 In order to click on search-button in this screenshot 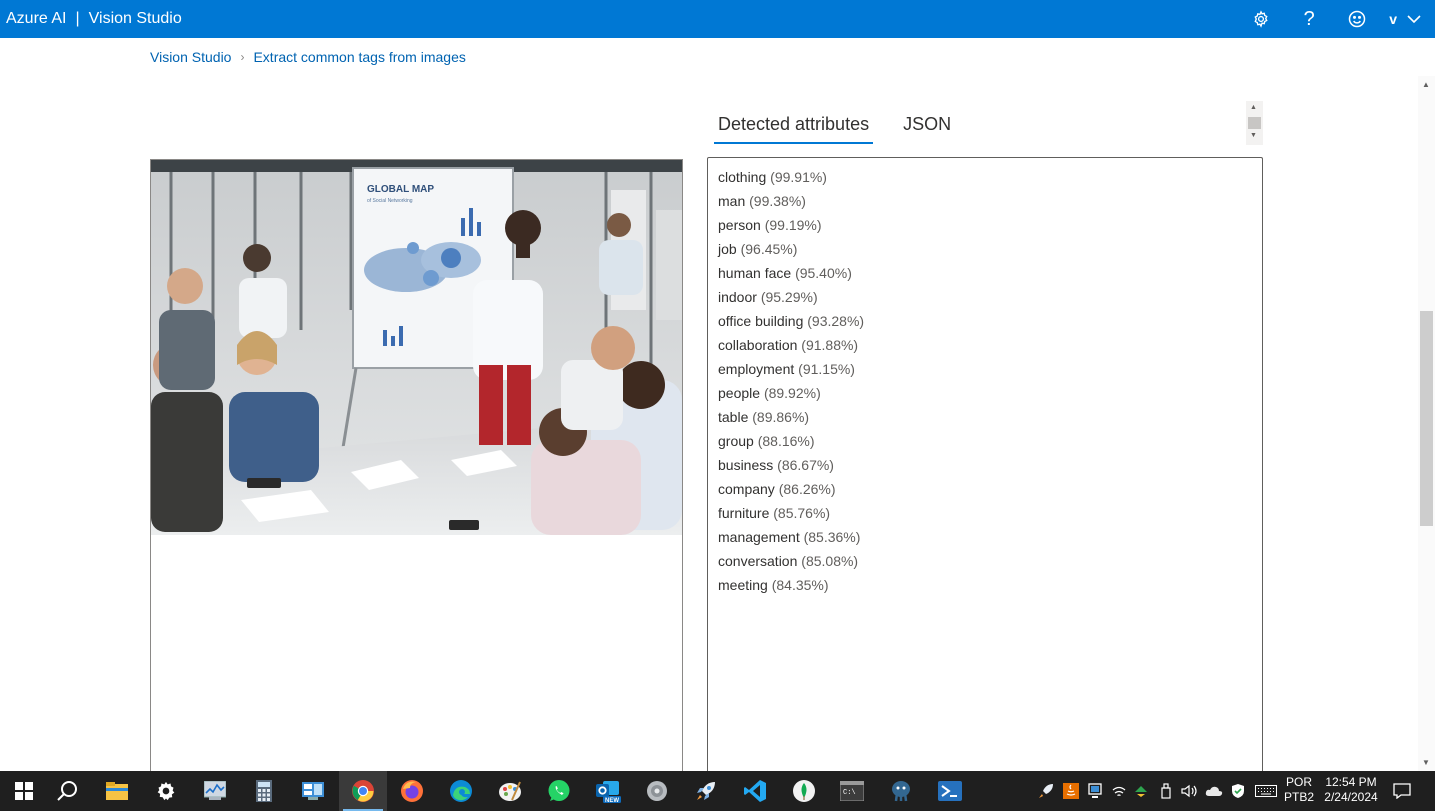, I will do `click(67, 791)`.